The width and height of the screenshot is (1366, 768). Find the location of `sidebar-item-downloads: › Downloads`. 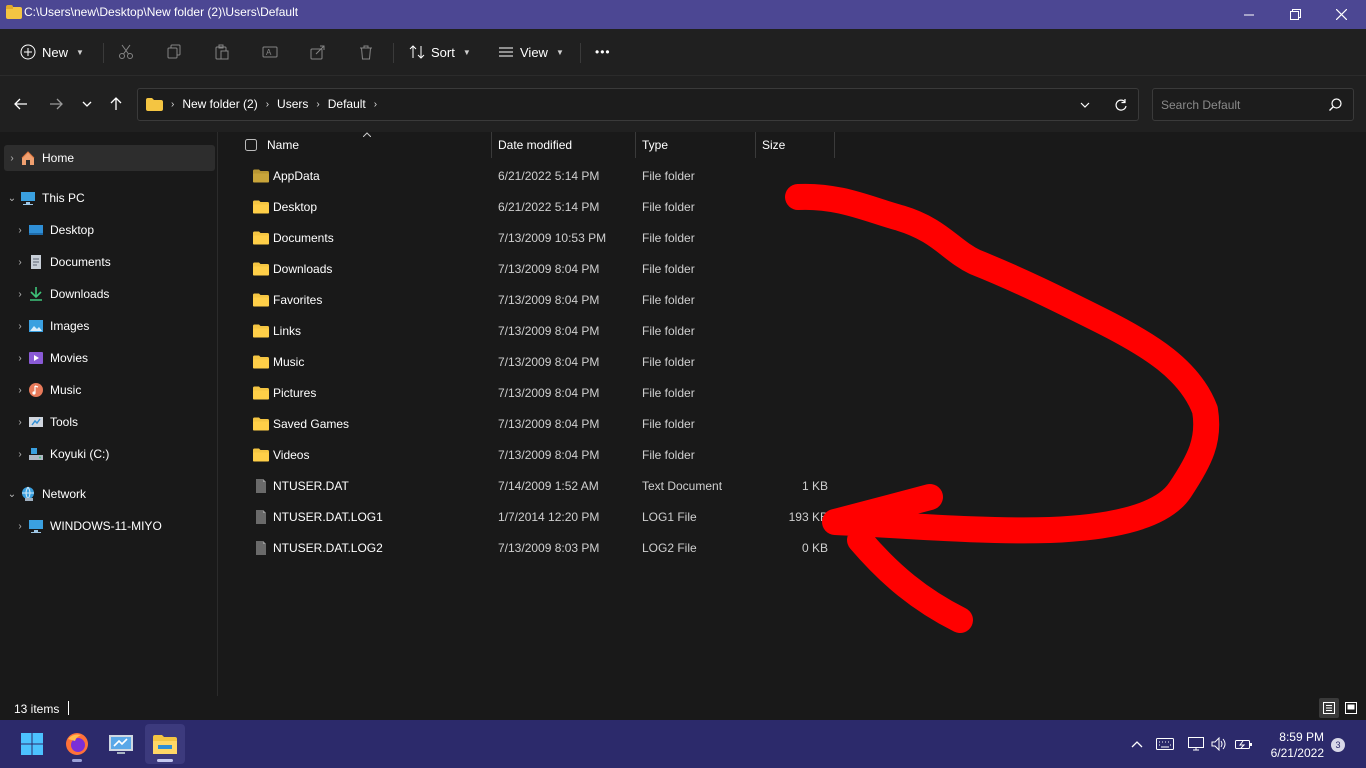

sidebar-item-downloads: › Downloads is located at coordinates (113, 294).